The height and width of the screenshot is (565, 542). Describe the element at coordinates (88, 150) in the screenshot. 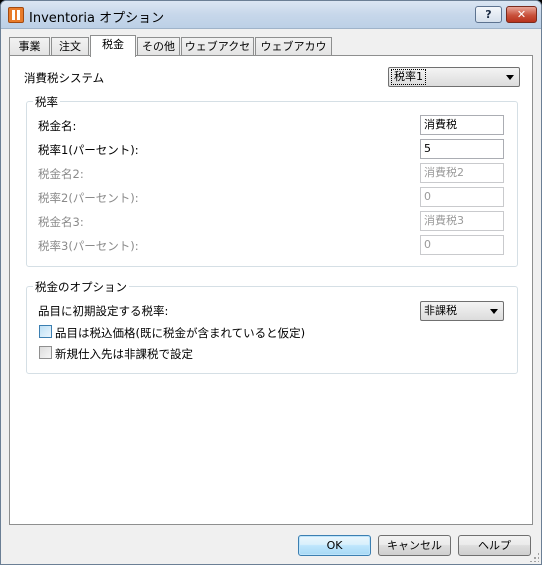

I see `tax-rate-1-label: 税率1(パーセント):` at that location.